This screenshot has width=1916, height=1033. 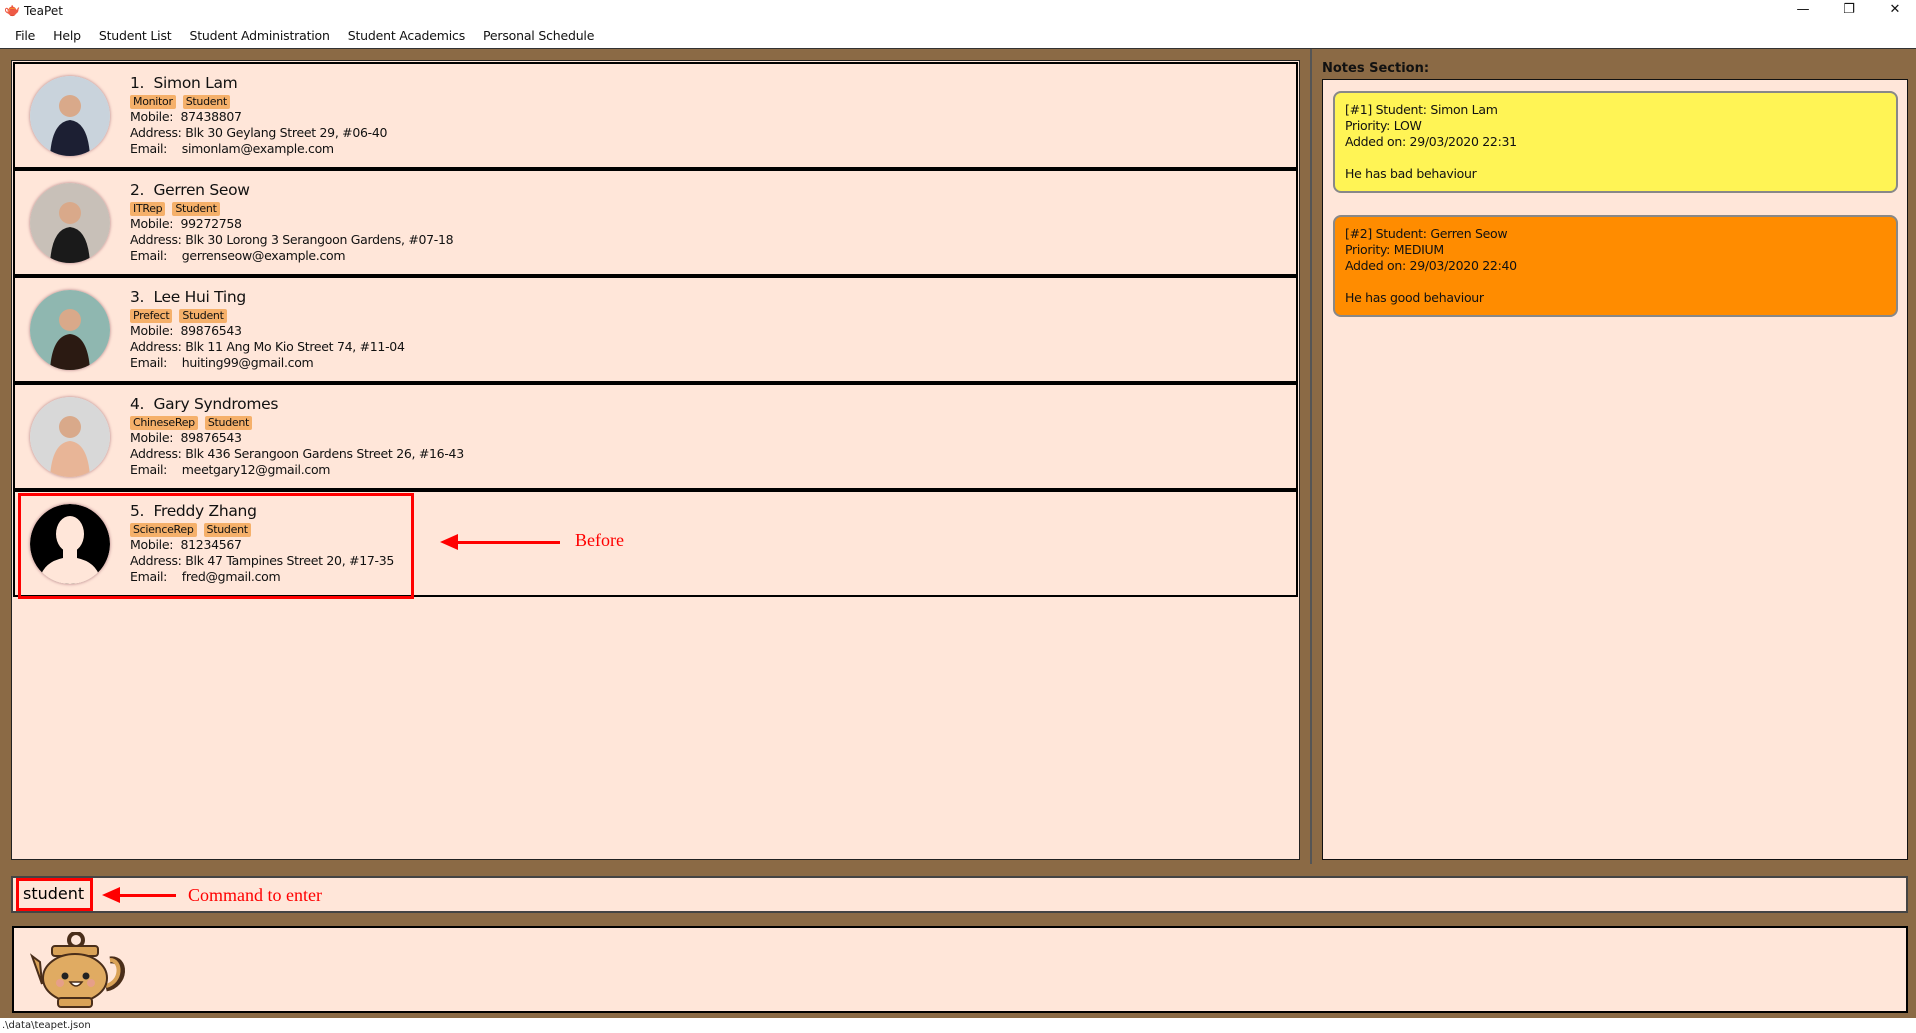 What do you see at coordinates (139, 895) in the screenshot?
I see `command-arrow-icon` at bounding box center [139, 895].